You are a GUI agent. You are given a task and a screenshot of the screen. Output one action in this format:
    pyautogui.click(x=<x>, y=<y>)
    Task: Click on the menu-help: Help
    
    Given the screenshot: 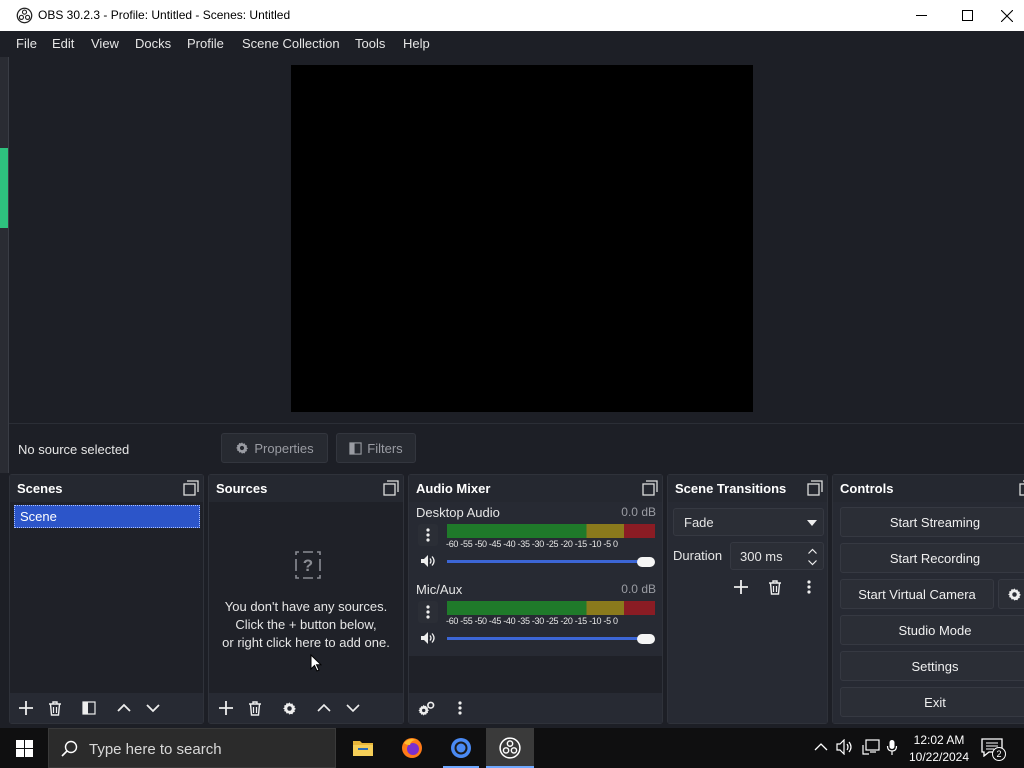 What is the action you would take?
    pyautogui.click(x=416, y=43)
    